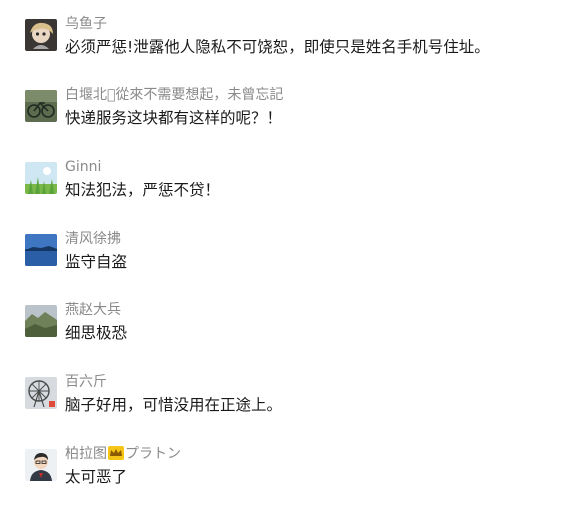  What do you see at coordinates (277, 47) in the screenshot?
I see `comment-text: 必须严惩!泄露他人隐私不可饶恕，即使只是姓名手机号住址。` at bounding box center [277, 47].